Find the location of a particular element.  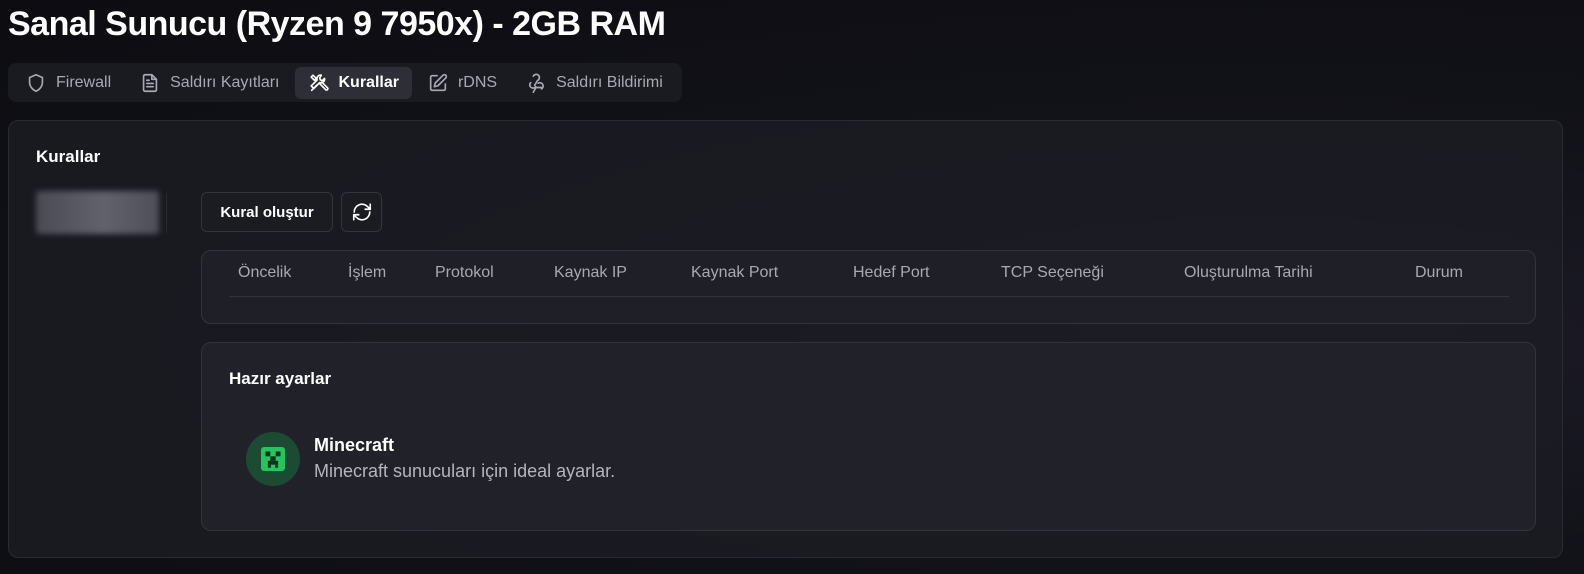

tab-attack-logs-label: Saldırı Kayıtları is located at coordinates (225, 82).